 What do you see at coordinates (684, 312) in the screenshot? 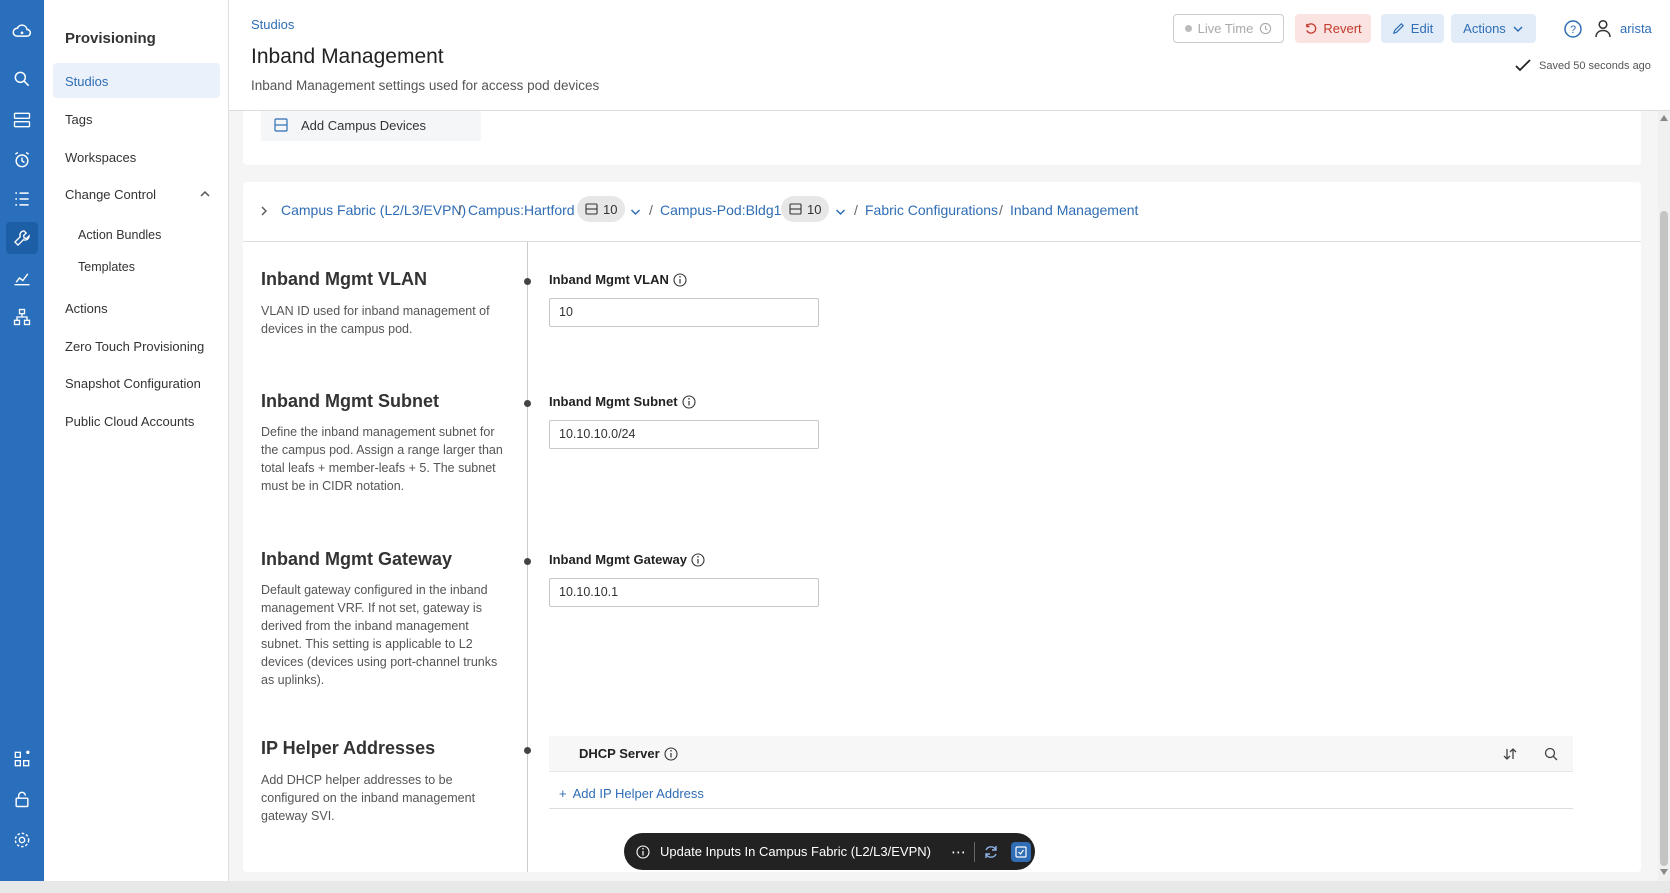
I see `inband-mgmt-vlan-input: 10` at bounding box center [684, 312].